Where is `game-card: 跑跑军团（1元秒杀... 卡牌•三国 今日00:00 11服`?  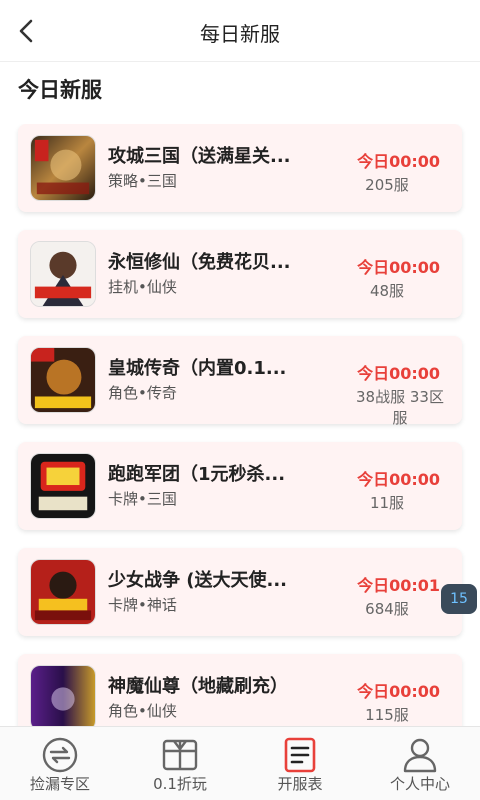
game-card: 跑跑军团（1元秒杀... 卡牌•三国 今日00:00 11服 is located at coordinates (240, 486).